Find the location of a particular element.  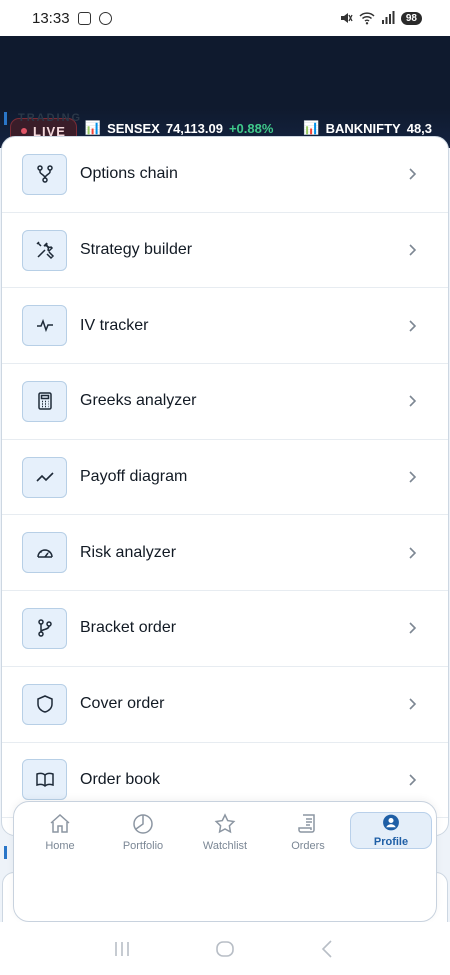

back-icon is located at coordinates (328, 949).